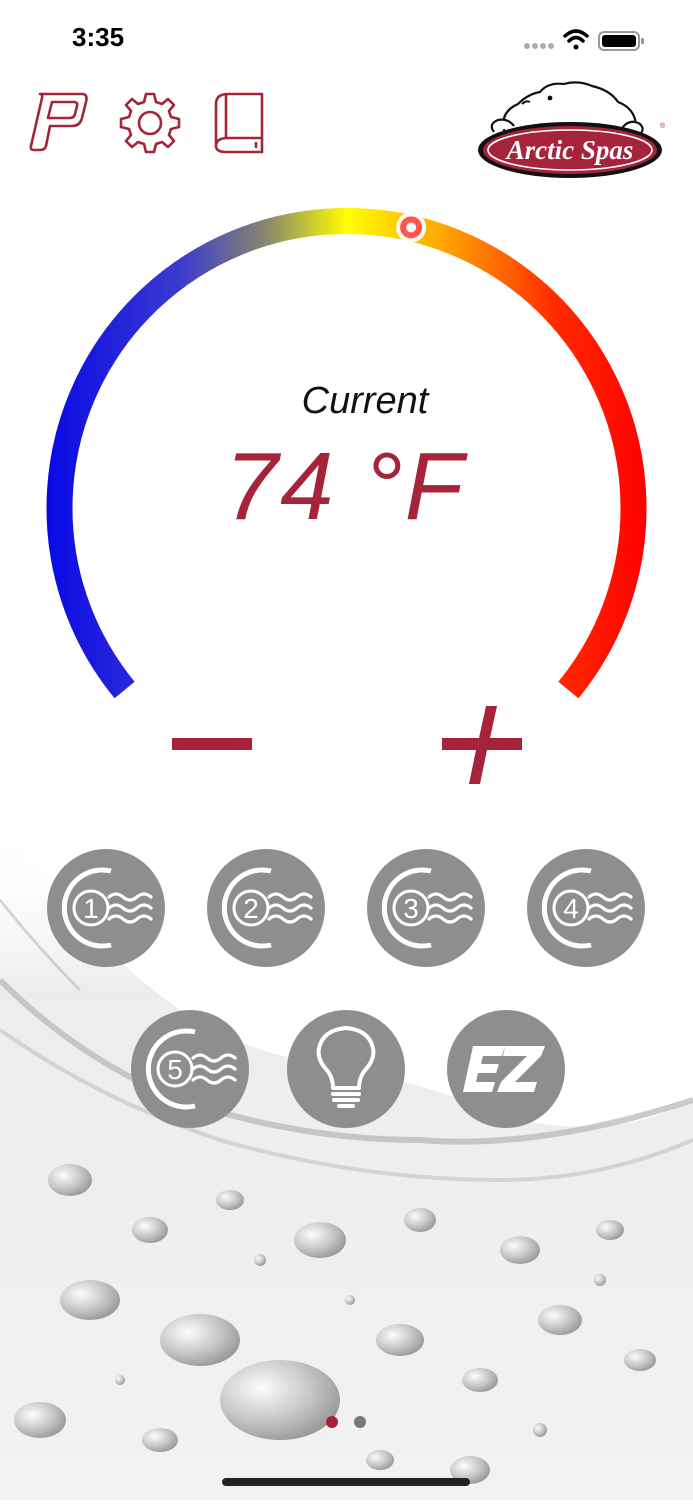 This screenshot has height=1505, width=693. Describe the element at coordinates (572, 129) in the screenshot. I see `arctic-spas-logo: Arctic Spas ®` at that location.